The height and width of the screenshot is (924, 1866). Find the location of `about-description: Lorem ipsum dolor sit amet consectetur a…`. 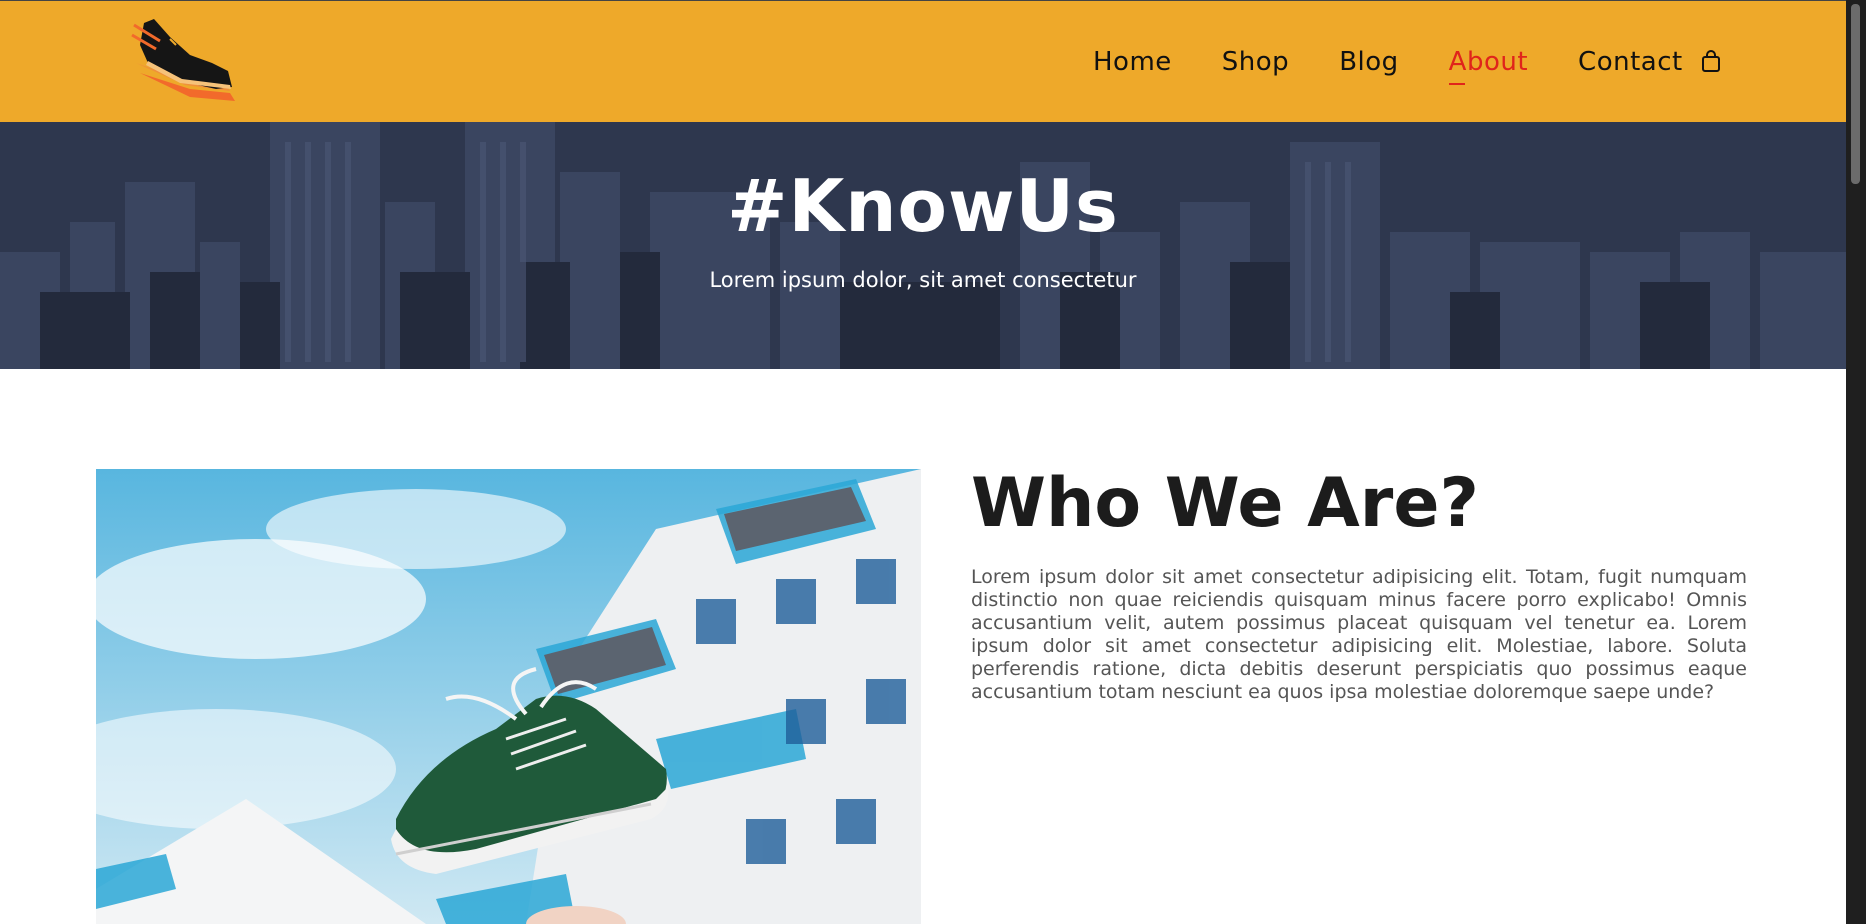

about-description: Lorem ipsum dolor sit amet consectetur a… is located at coordinates (1359, 634).